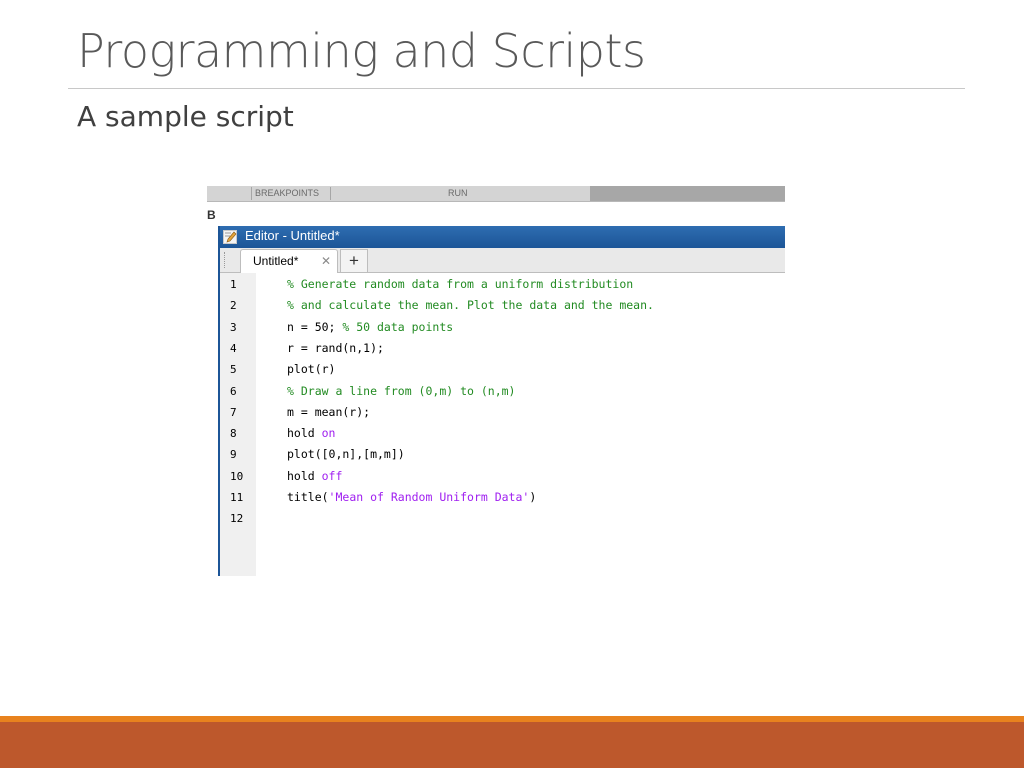  I want to click on editor-pencil-icon, so click(230, 237).